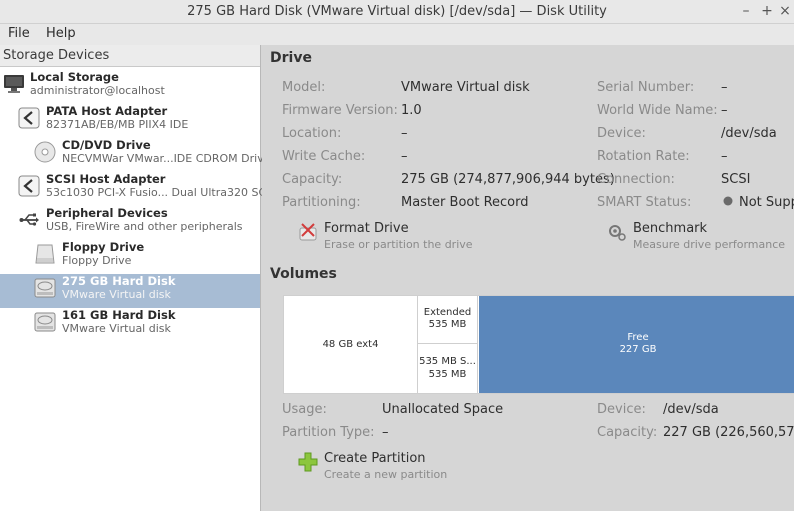 The image size is (794, 511). I want to click on menu-bar: File Help, so click(397, 34).